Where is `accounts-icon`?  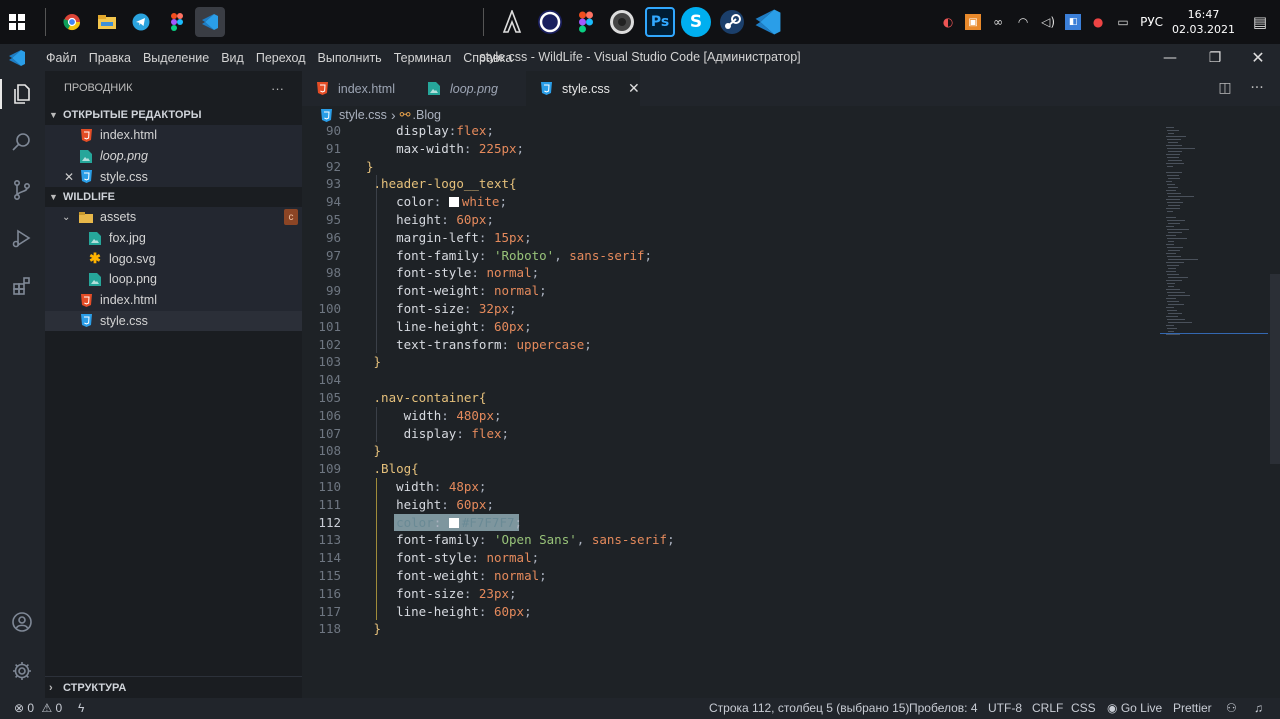 accounts-icon is located at coordinates (22, 622).